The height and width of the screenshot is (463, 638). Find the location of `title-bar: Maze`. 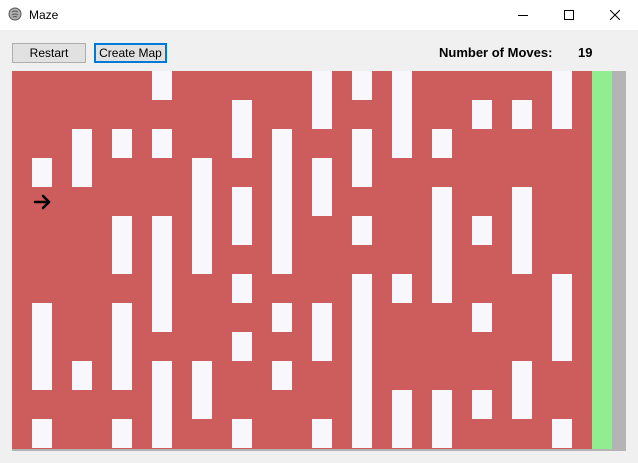

title-bar: Maze is located at coordinates (319, 15).